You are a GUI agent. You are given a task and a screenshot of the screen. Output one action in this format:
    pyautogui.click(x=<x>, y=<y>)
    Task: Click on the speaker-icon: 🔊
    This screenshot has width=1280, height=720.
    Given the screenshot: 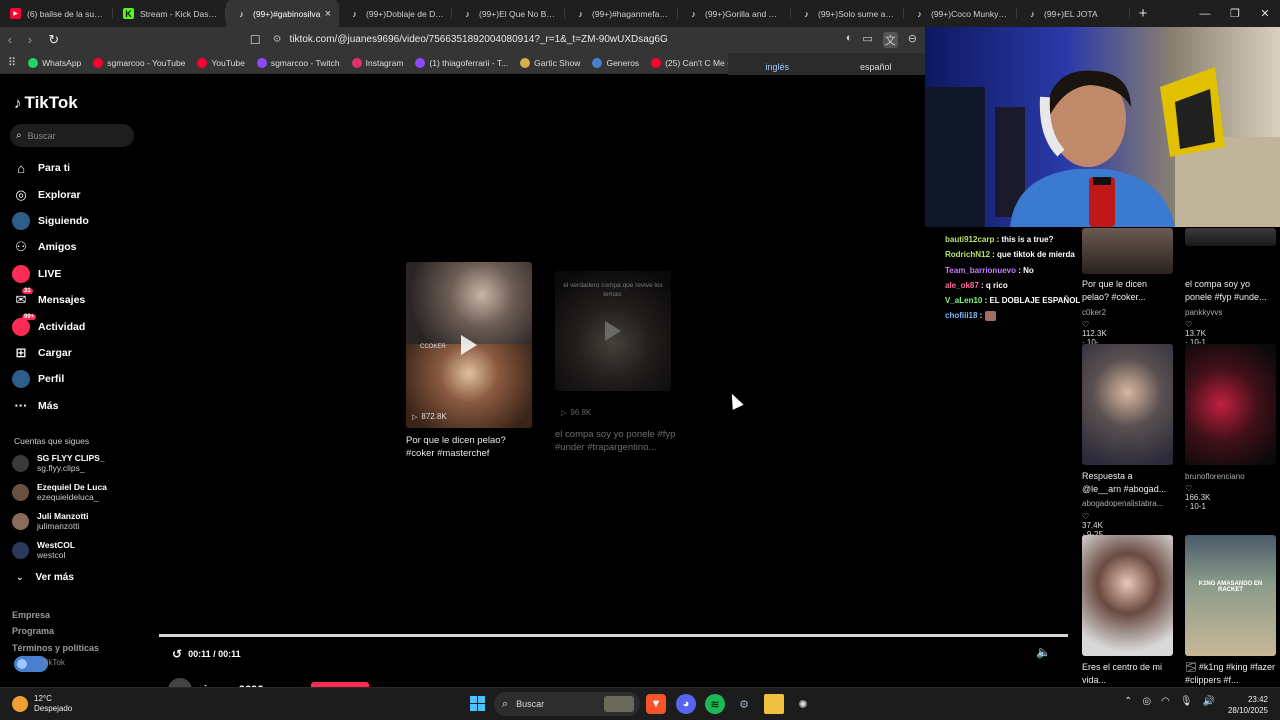 What is the action you would take?
    pyautogui.click(x=1209, y=701)
    